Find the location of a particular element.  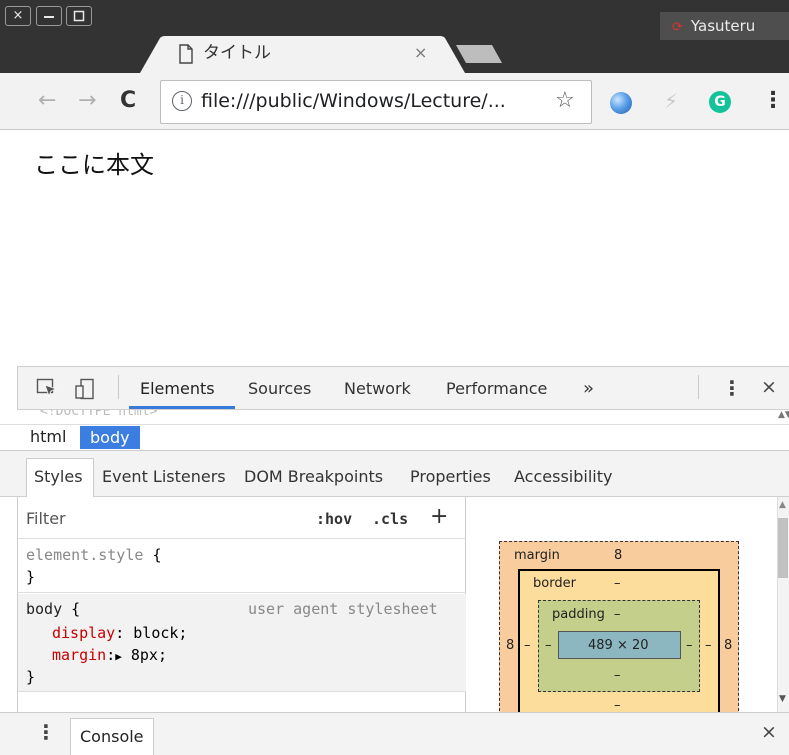

bookmark-star-icon: ☆ is located at coordinates (565, 101).